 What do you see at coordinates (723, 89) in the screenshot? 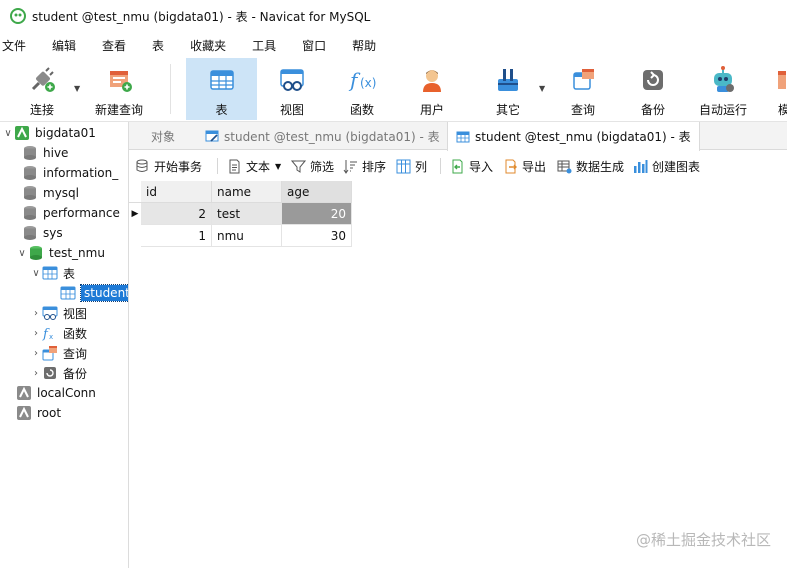
I see `auto-run-button: 自动运行` at bounding box center [723, 89].